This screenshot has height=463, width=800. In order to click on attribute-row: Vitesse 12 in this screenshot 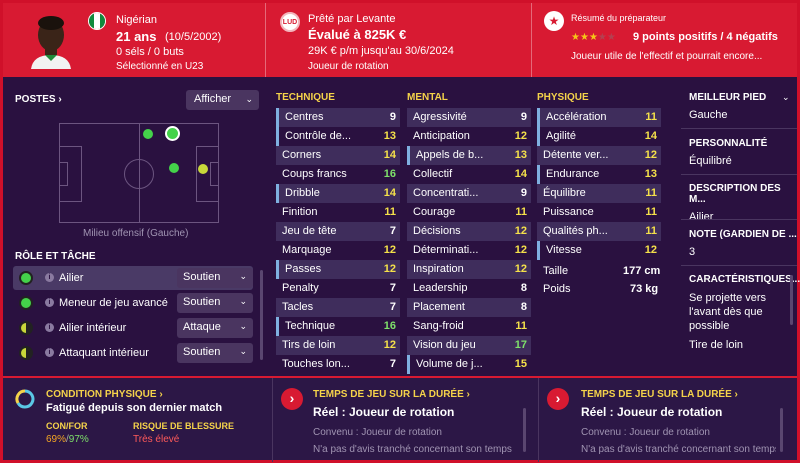, I will do `click(599, 250)`.